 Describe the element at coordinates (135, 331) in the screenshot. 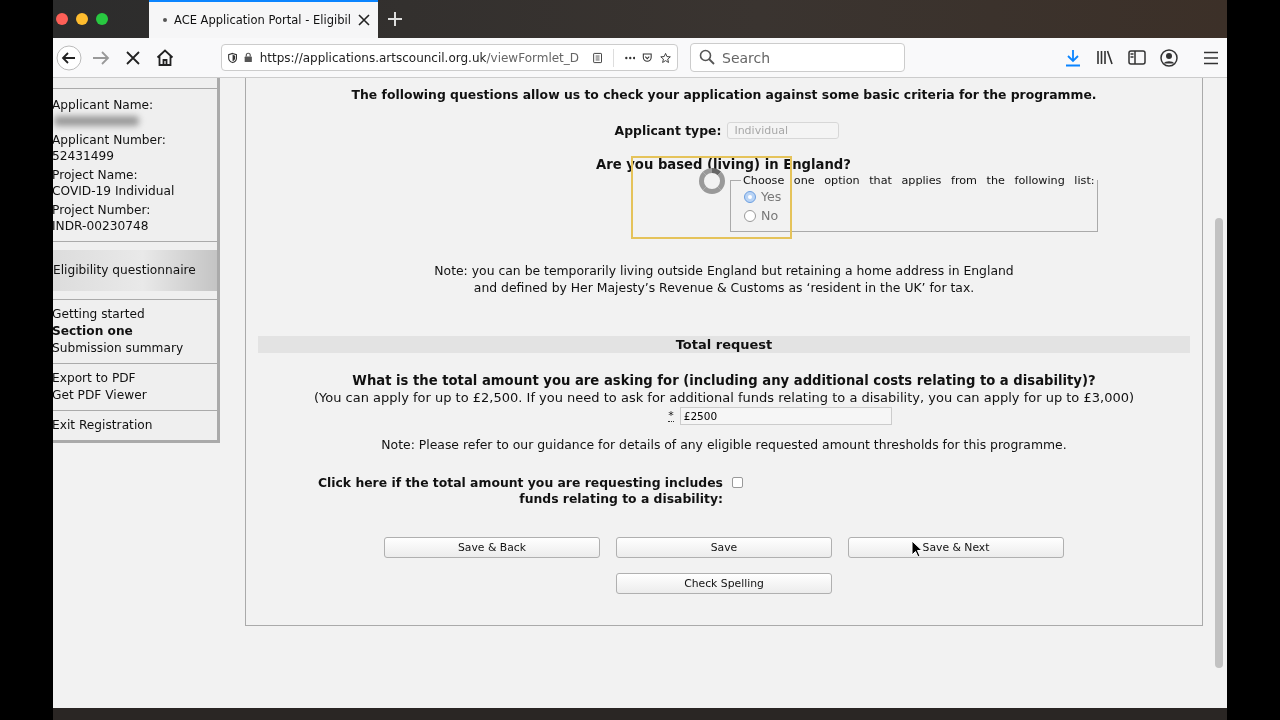

I see `section-link: Section one` at that location.